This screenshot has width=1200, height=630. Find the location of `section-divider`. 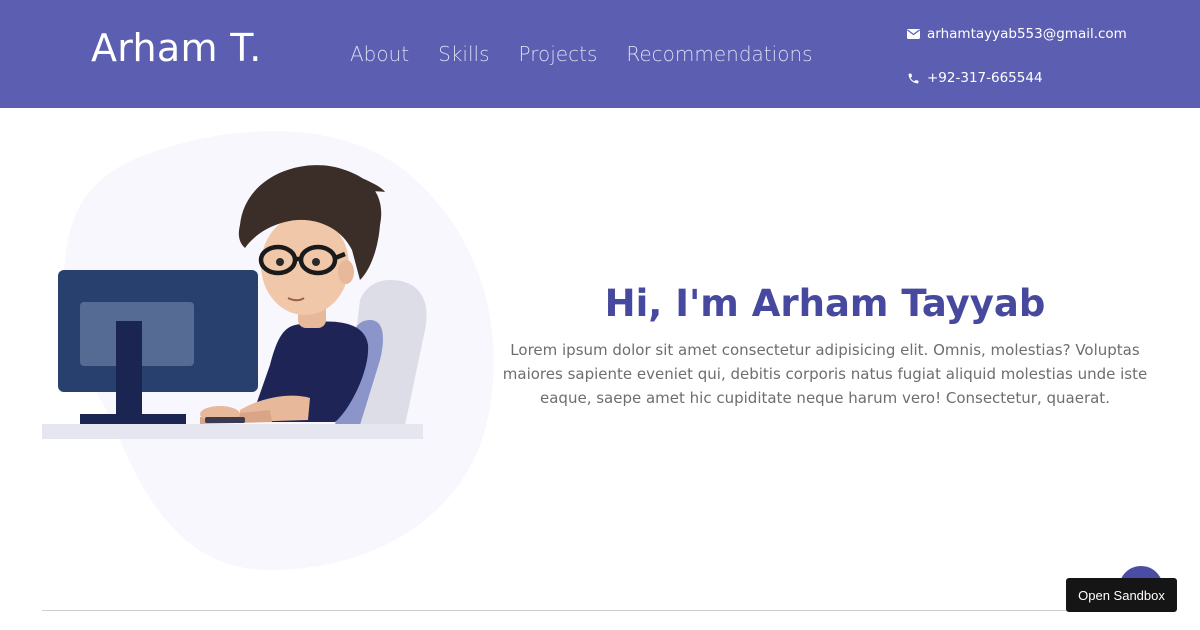

section-divider is located at coordinates (600, 610).